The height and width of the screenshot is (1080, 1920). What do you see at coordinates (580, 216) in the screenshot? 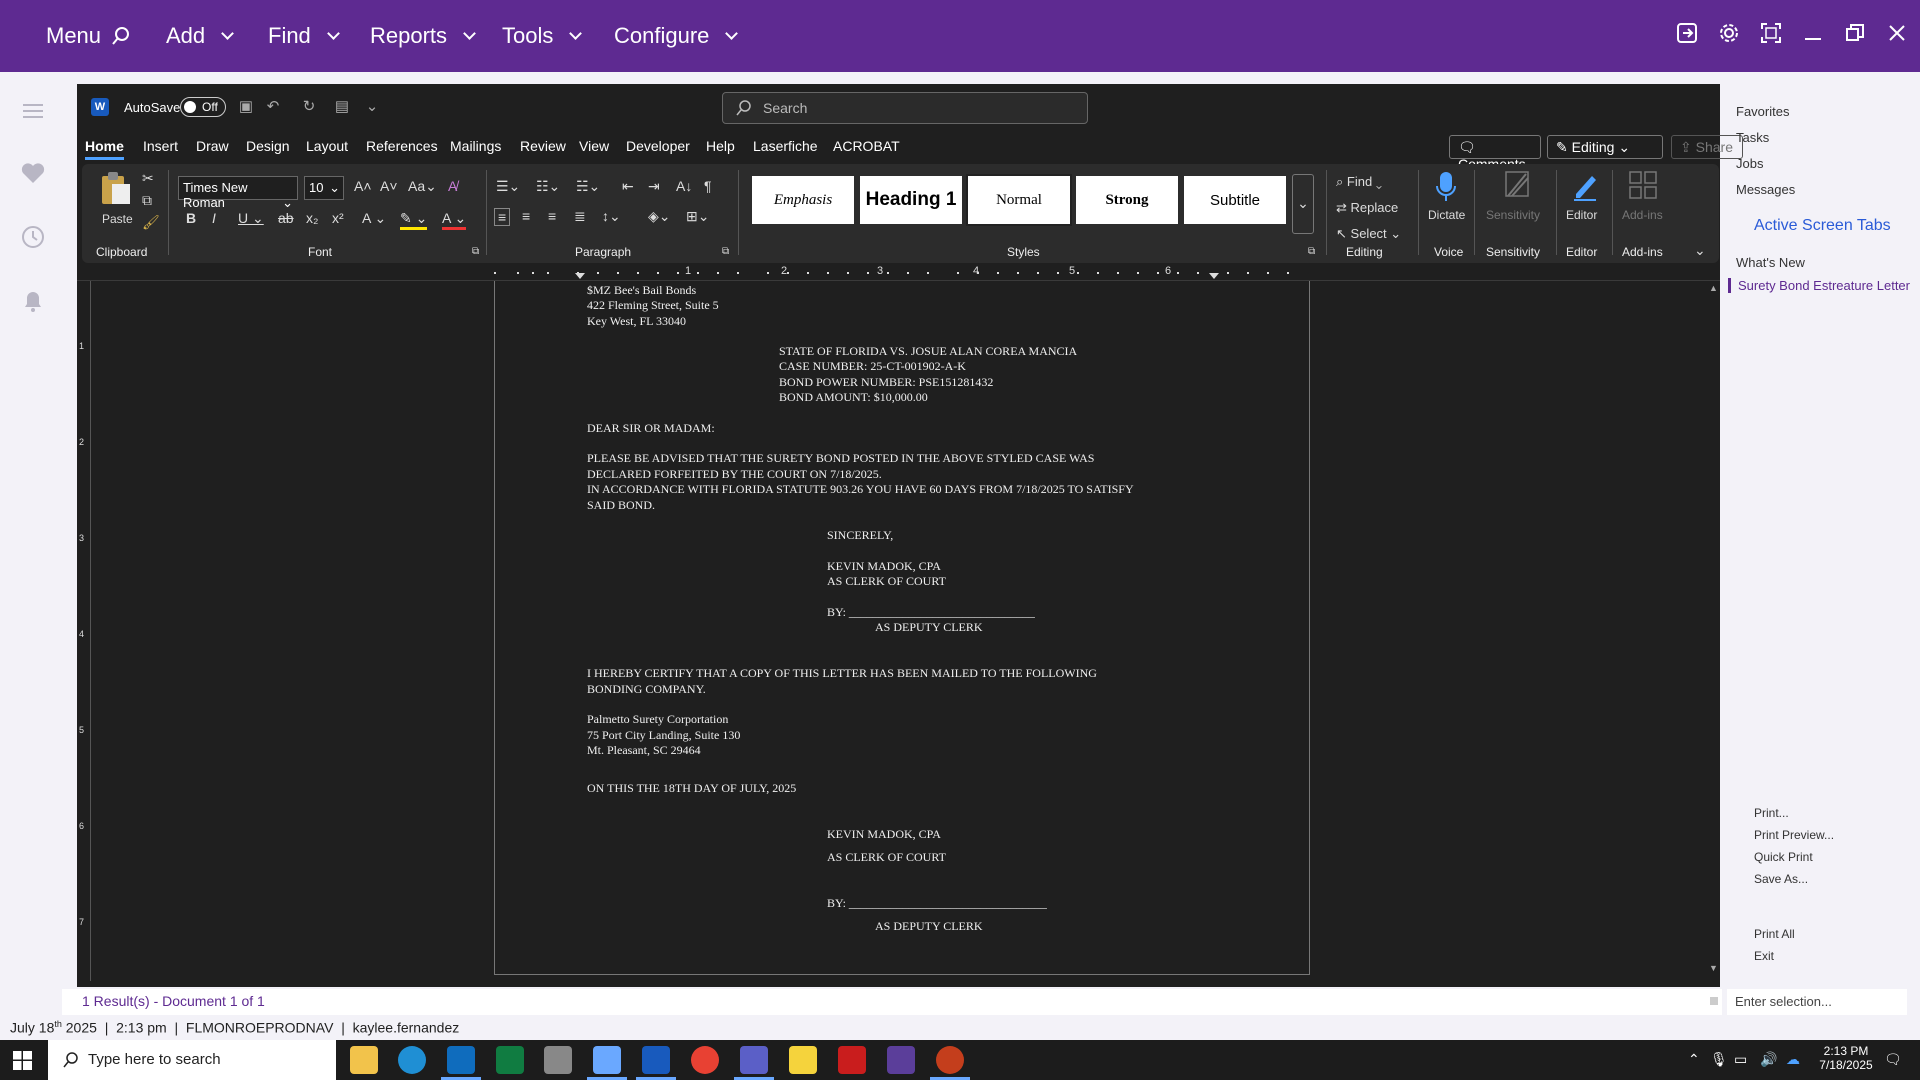
I see `justify-icon: ≣` at bounding box center [580, 216].